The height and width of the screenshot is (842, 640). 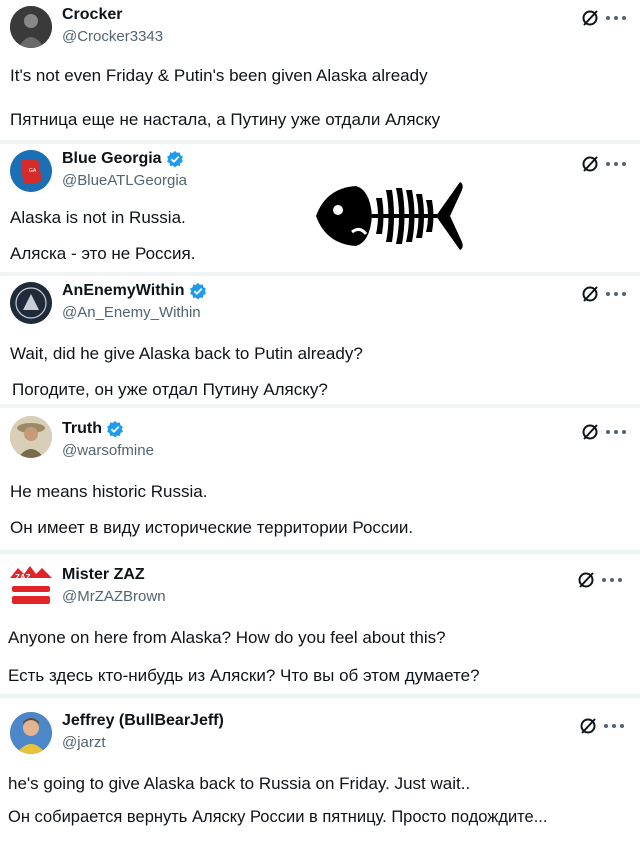 I want to click on zaz-logo-avatar: ZAZ, so click(x=31, y=585).